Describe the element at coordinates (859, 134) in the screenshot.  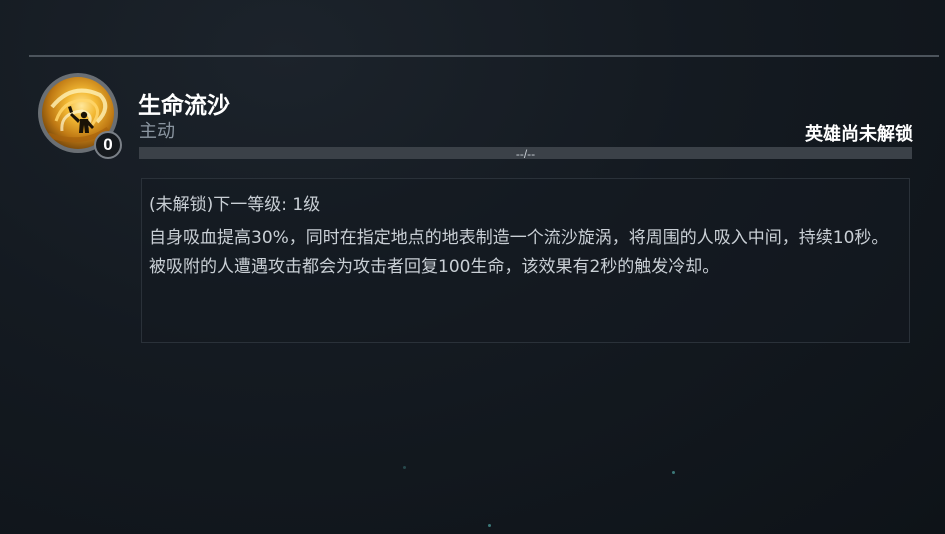
I see `hero-lock-status: 英雄尚未解锁` at that location.